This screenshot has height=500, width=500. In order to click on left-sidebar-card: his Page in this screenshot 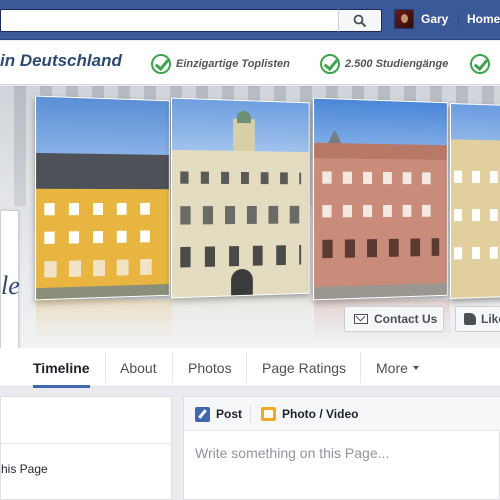, I will do `click(86, 448)`.